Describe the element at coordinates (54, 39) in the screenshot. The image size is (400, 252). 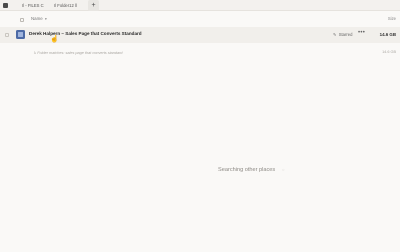
I see `hand-pointer-icon: ☝` at that location.